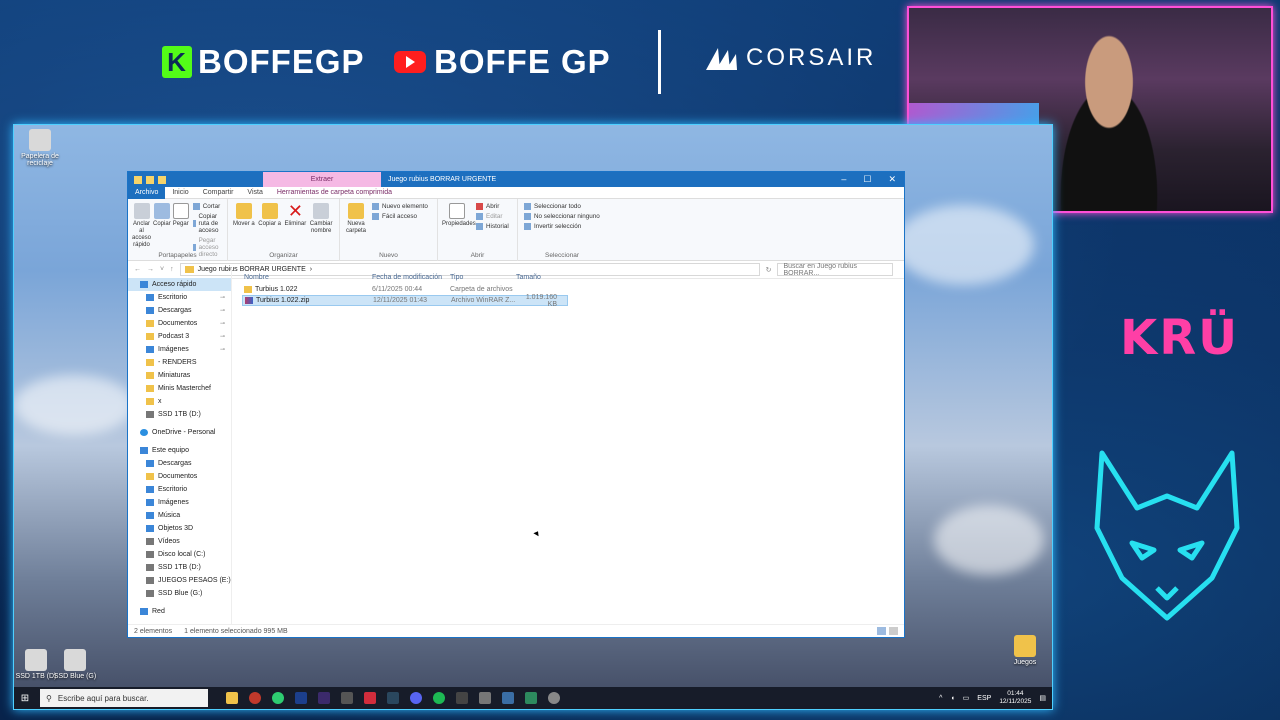  Describe the element at coordinates (562, 226) in the screenshot. I see `invert-selection-button: Invertir selección` at that location.